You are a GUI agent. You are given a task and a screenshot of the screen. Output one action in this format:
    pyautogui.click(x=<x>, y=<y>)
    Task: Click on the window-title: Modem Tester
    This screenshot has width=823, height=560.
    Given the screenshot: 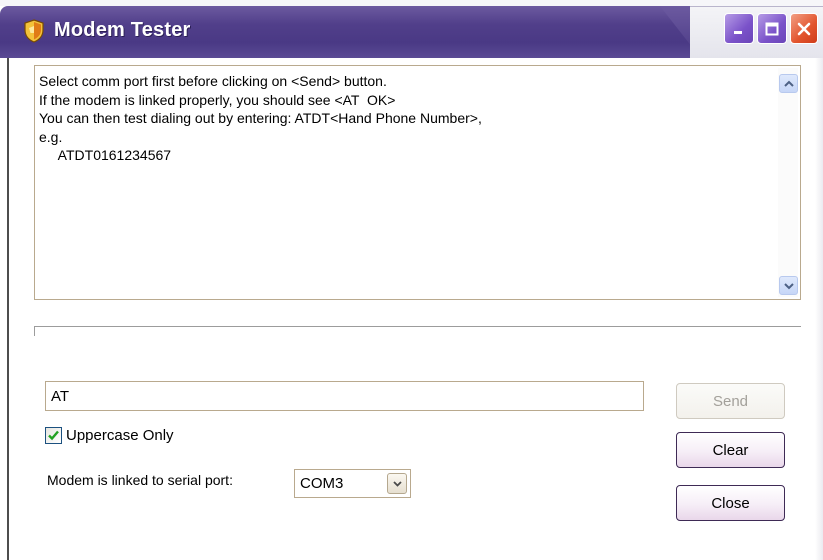 What is the action you would take?
    pyautogui.click(x=122, y=30)
    